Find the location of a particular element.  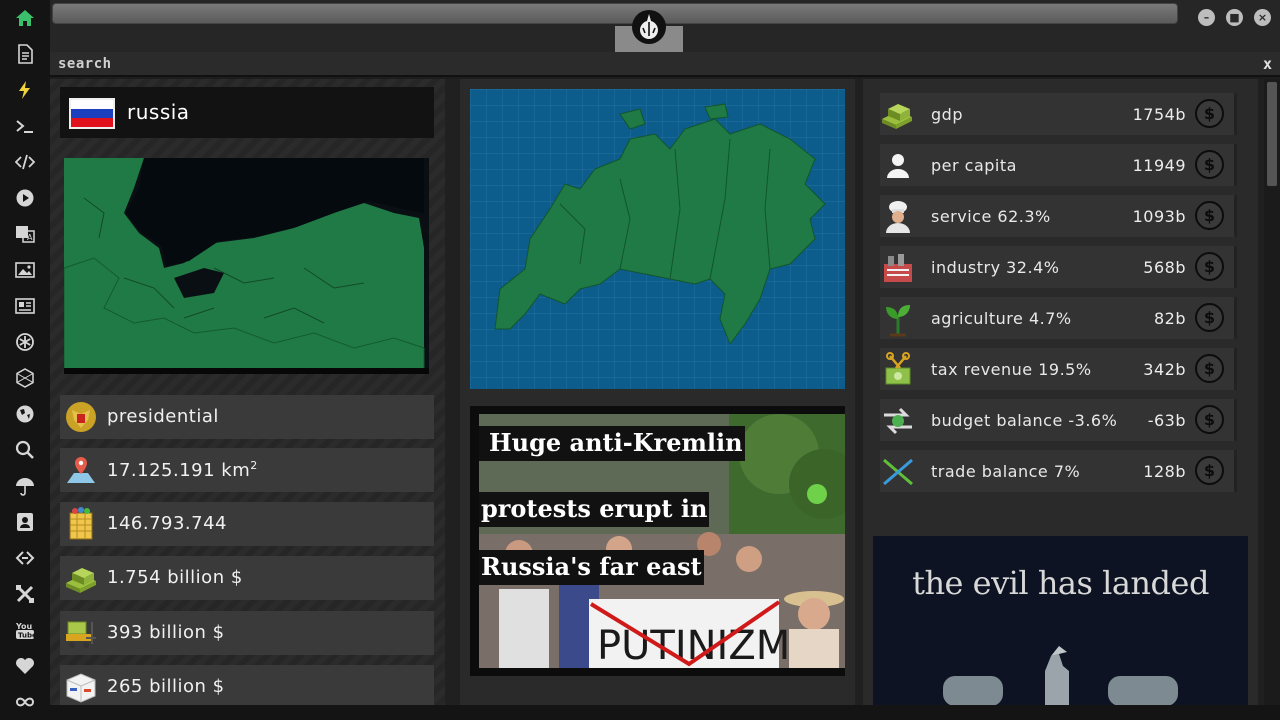

title-bar: – ■ × is located at coordinates (665, 26).